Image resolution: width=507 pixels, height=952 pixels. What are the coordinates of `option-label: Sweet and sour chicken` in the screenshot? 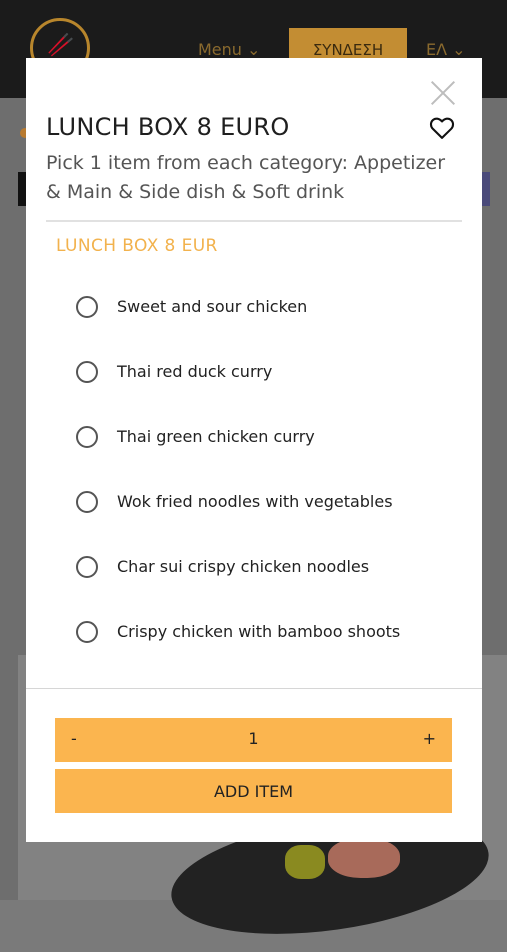 It's located at (212, 306).